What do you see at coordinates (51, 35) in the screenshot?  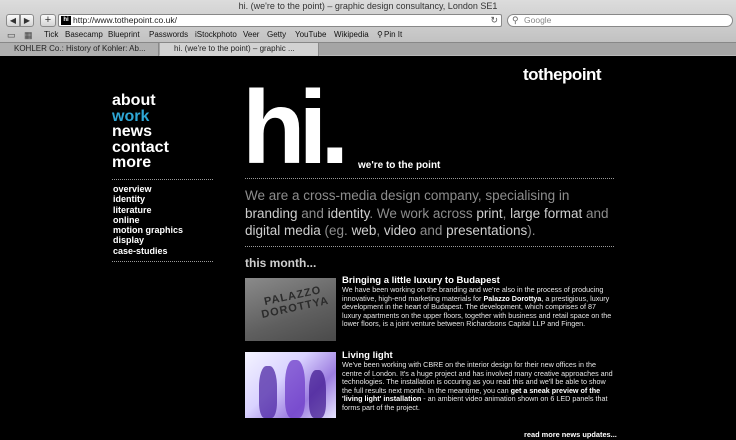 I see `bookmark-item: Tick` at bounding box center [51, 35].